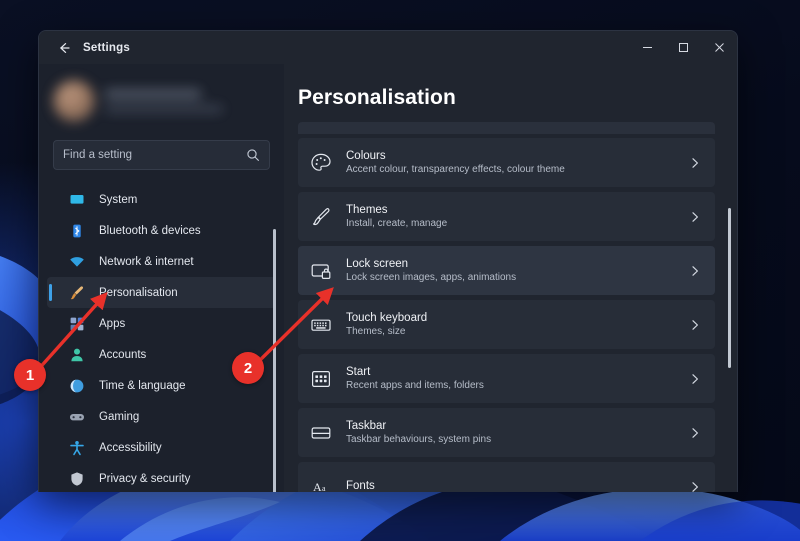 Image resolution: width=800 pixels, height=541 pixels. What do you see at coordinates (106, 47) in the screenshot?
I see `app-title: Settings` at bounding box center [106, 47].